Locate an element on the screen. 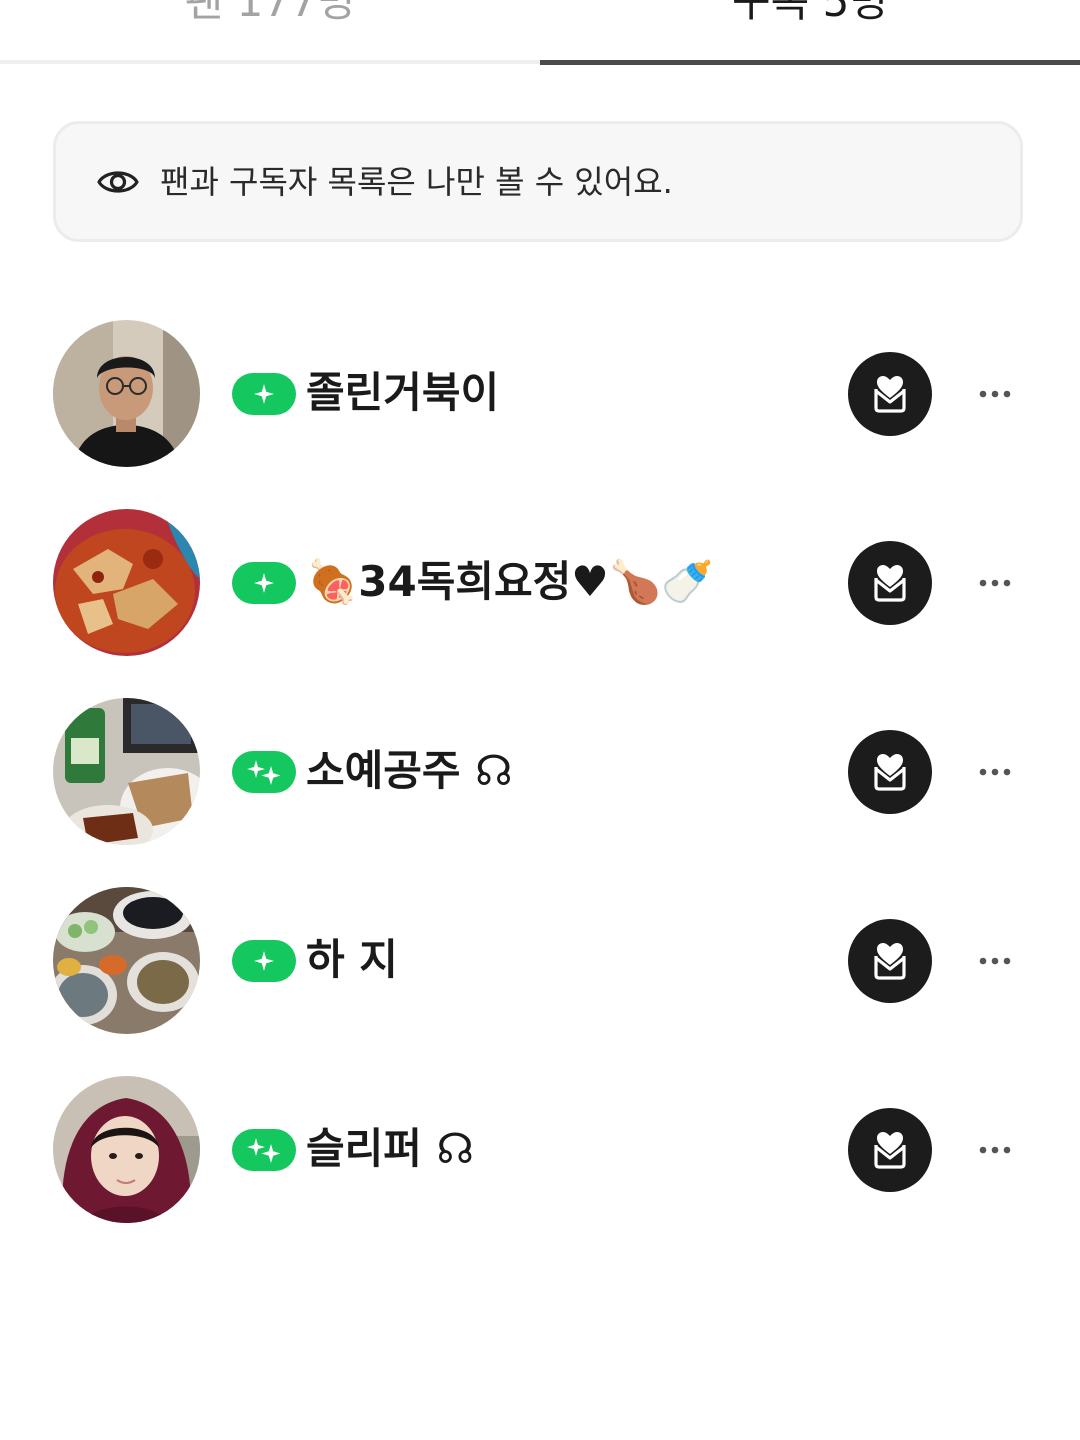  privacy-notice-text: 팬과 구독자 목록은 나만 볼 수 있어요. is located at coordinates (416, 182).